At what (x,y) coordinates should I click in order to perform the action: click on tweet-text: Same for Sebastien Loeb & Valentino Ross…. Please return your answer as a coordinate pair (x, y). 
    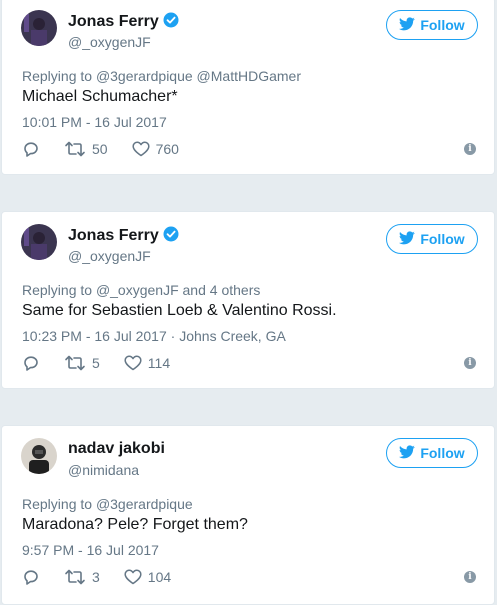
    Looking at the image, I should click on (179, 310).